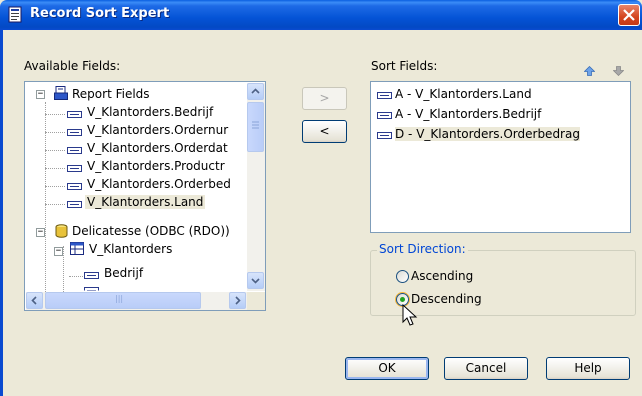 This screenshot has height=396, width=642. I want to click on sort-fields-label: Sort Fields:, so click(404, 66).